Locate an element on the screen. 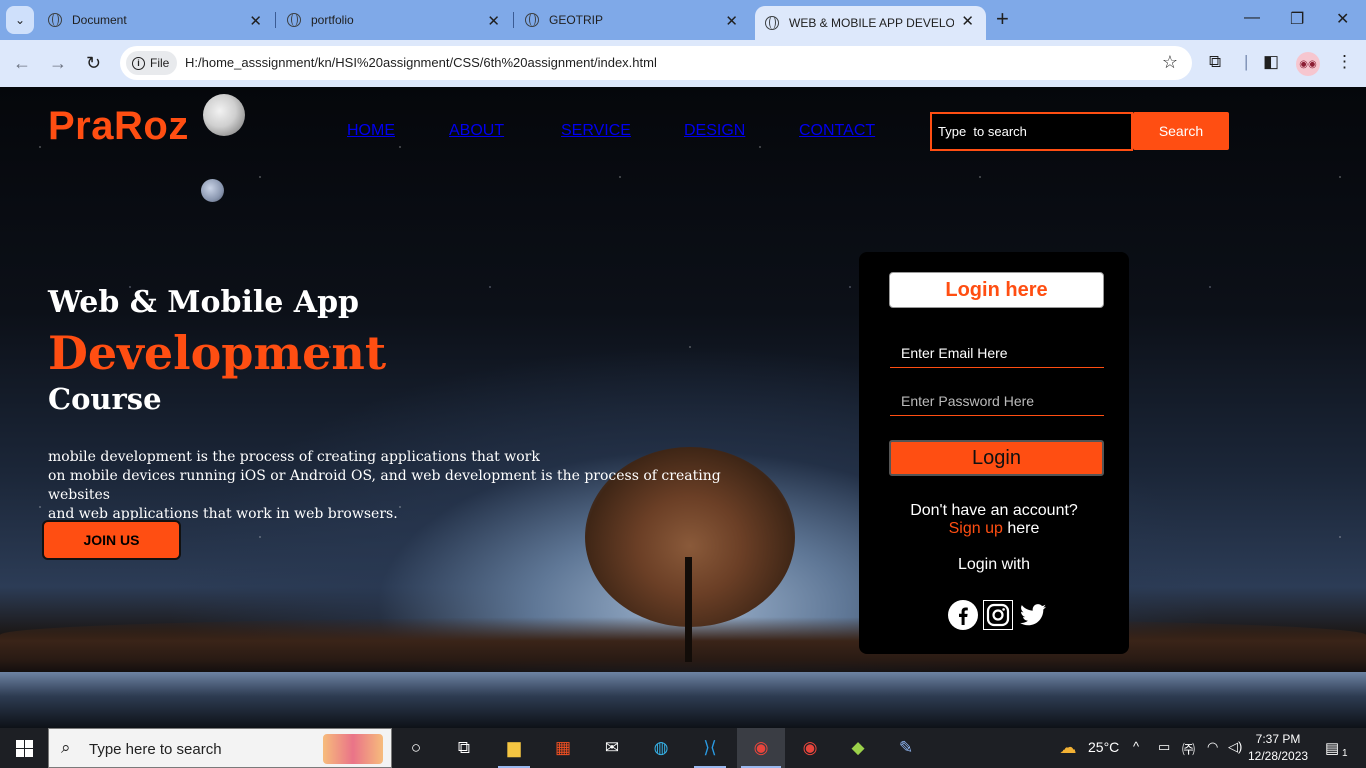 This screenshot has width=1366, height=768. reload-icon: ↻ is located at coordinates (93, 63).